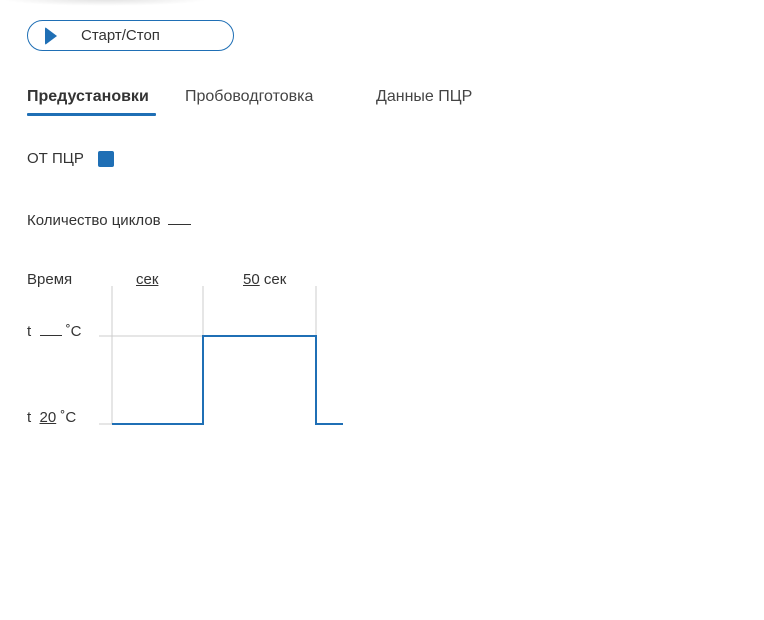  Describe the element at coordinates (227, 380) in the screenshot. I see `temperature-profile-line` at that location.